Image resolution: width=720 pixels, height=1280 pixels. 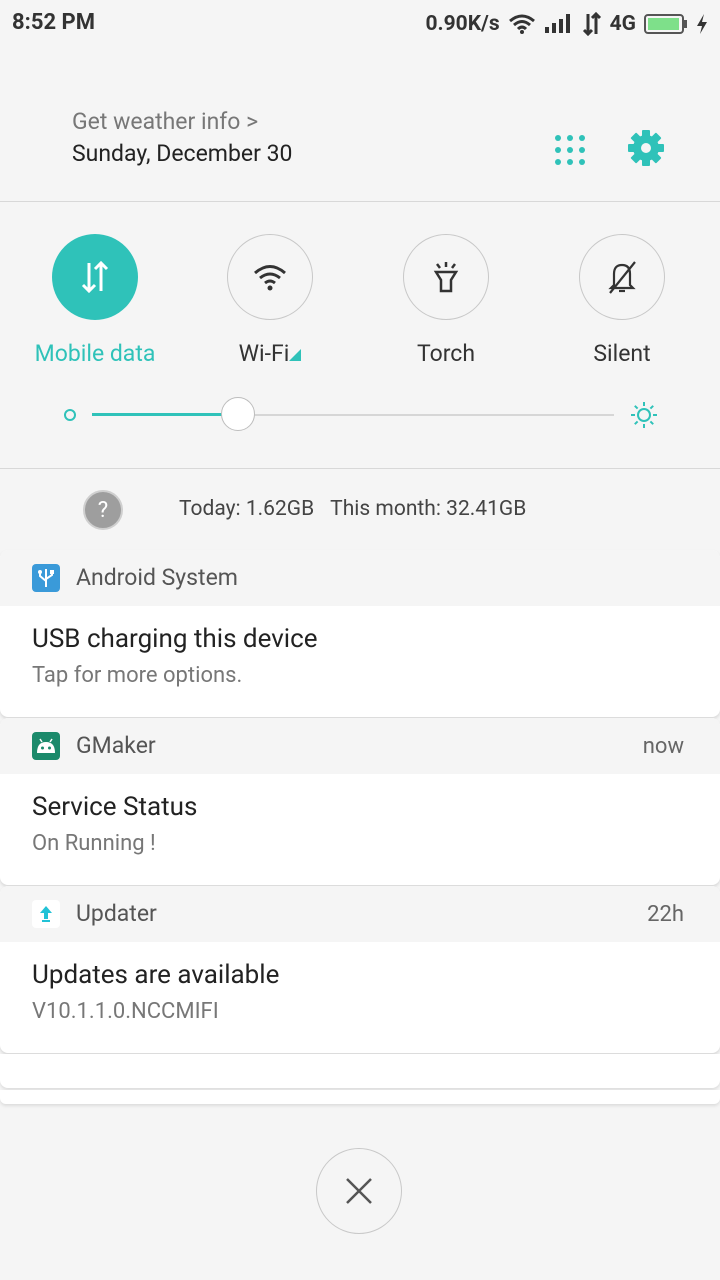 What do you see at coordinates (592, 24) in the screenshot?
I see `data-transfer-icon` at bounding box center [592, 24].